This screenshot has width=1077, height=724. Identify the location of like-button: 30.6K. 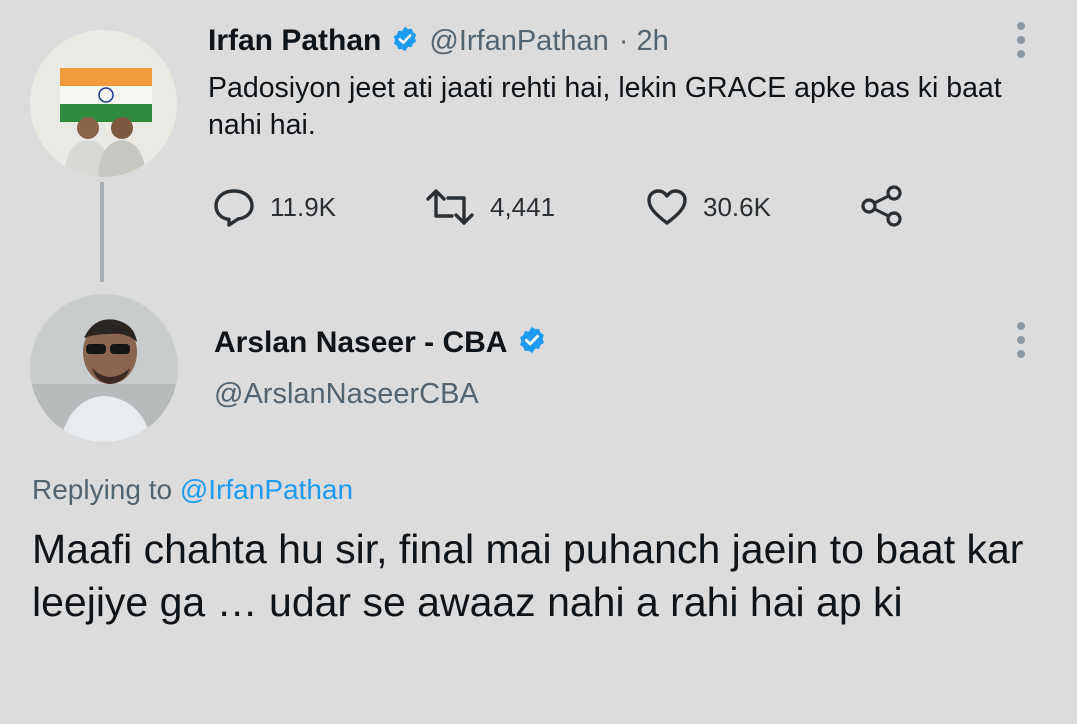
(708, 207).